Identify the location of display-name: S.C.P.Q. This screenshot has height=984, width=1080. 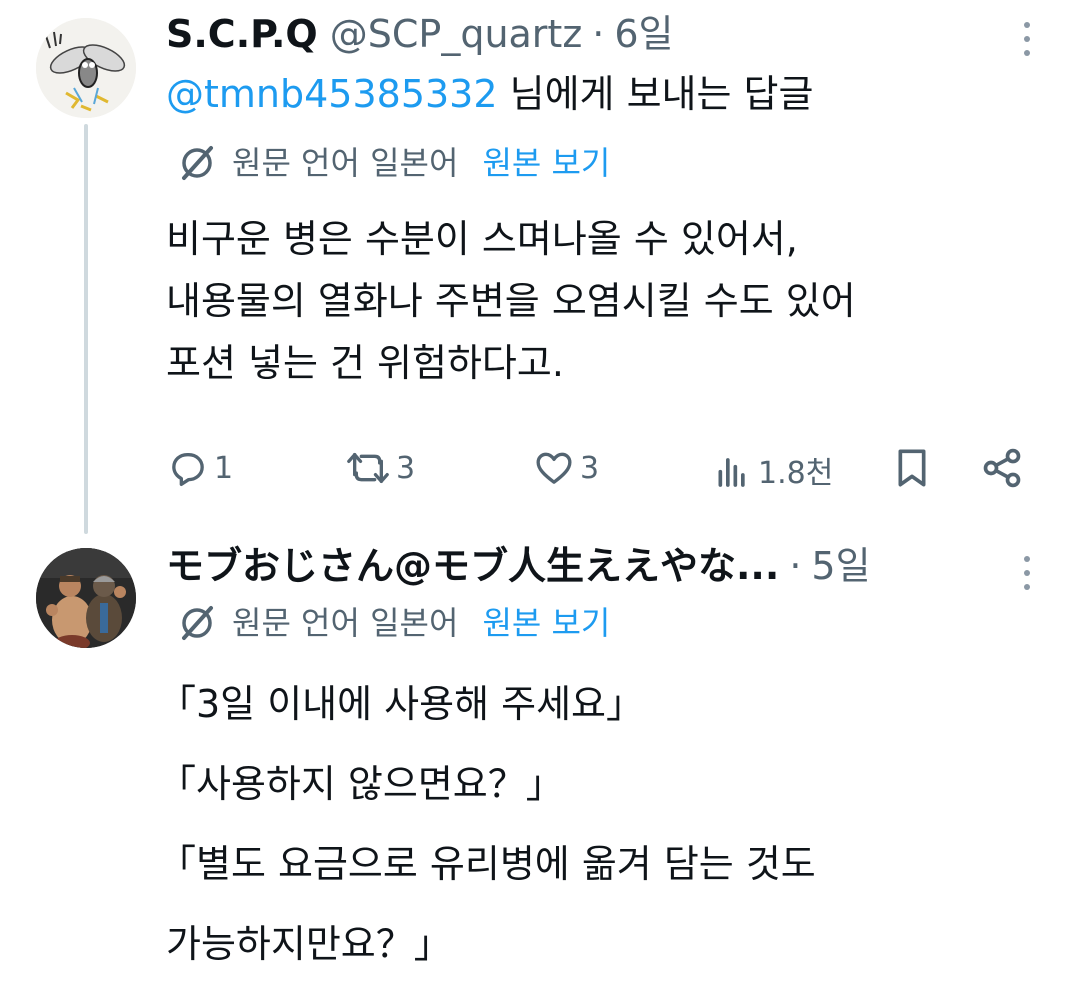
(242, 34).